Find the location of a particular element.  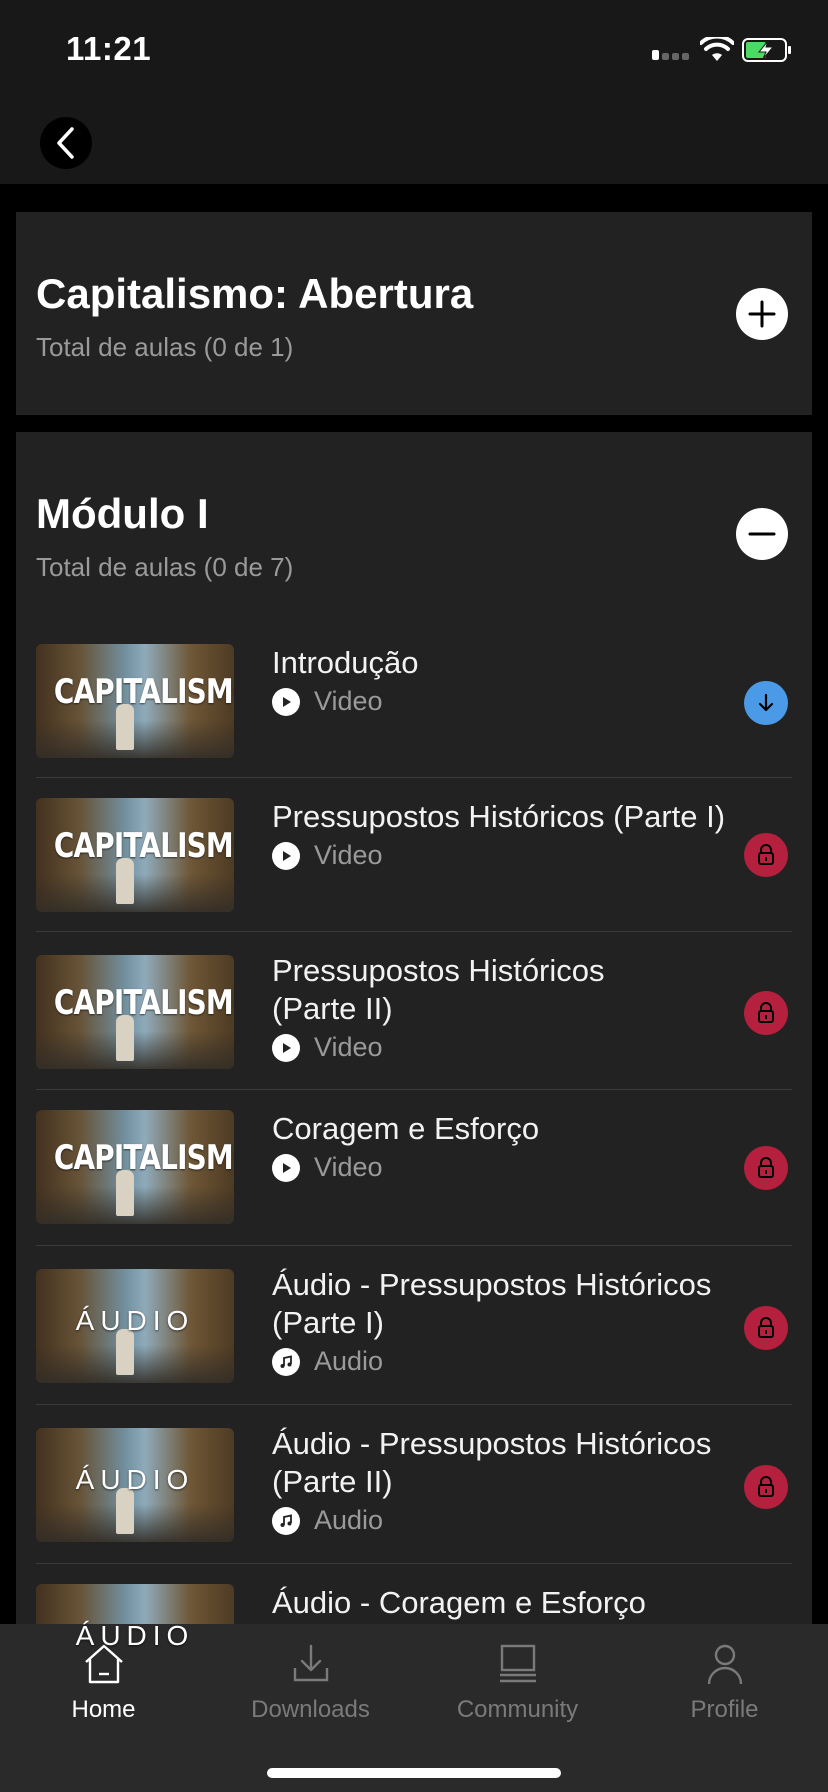

tab-home: Home is located at coordinates (103, 1691).